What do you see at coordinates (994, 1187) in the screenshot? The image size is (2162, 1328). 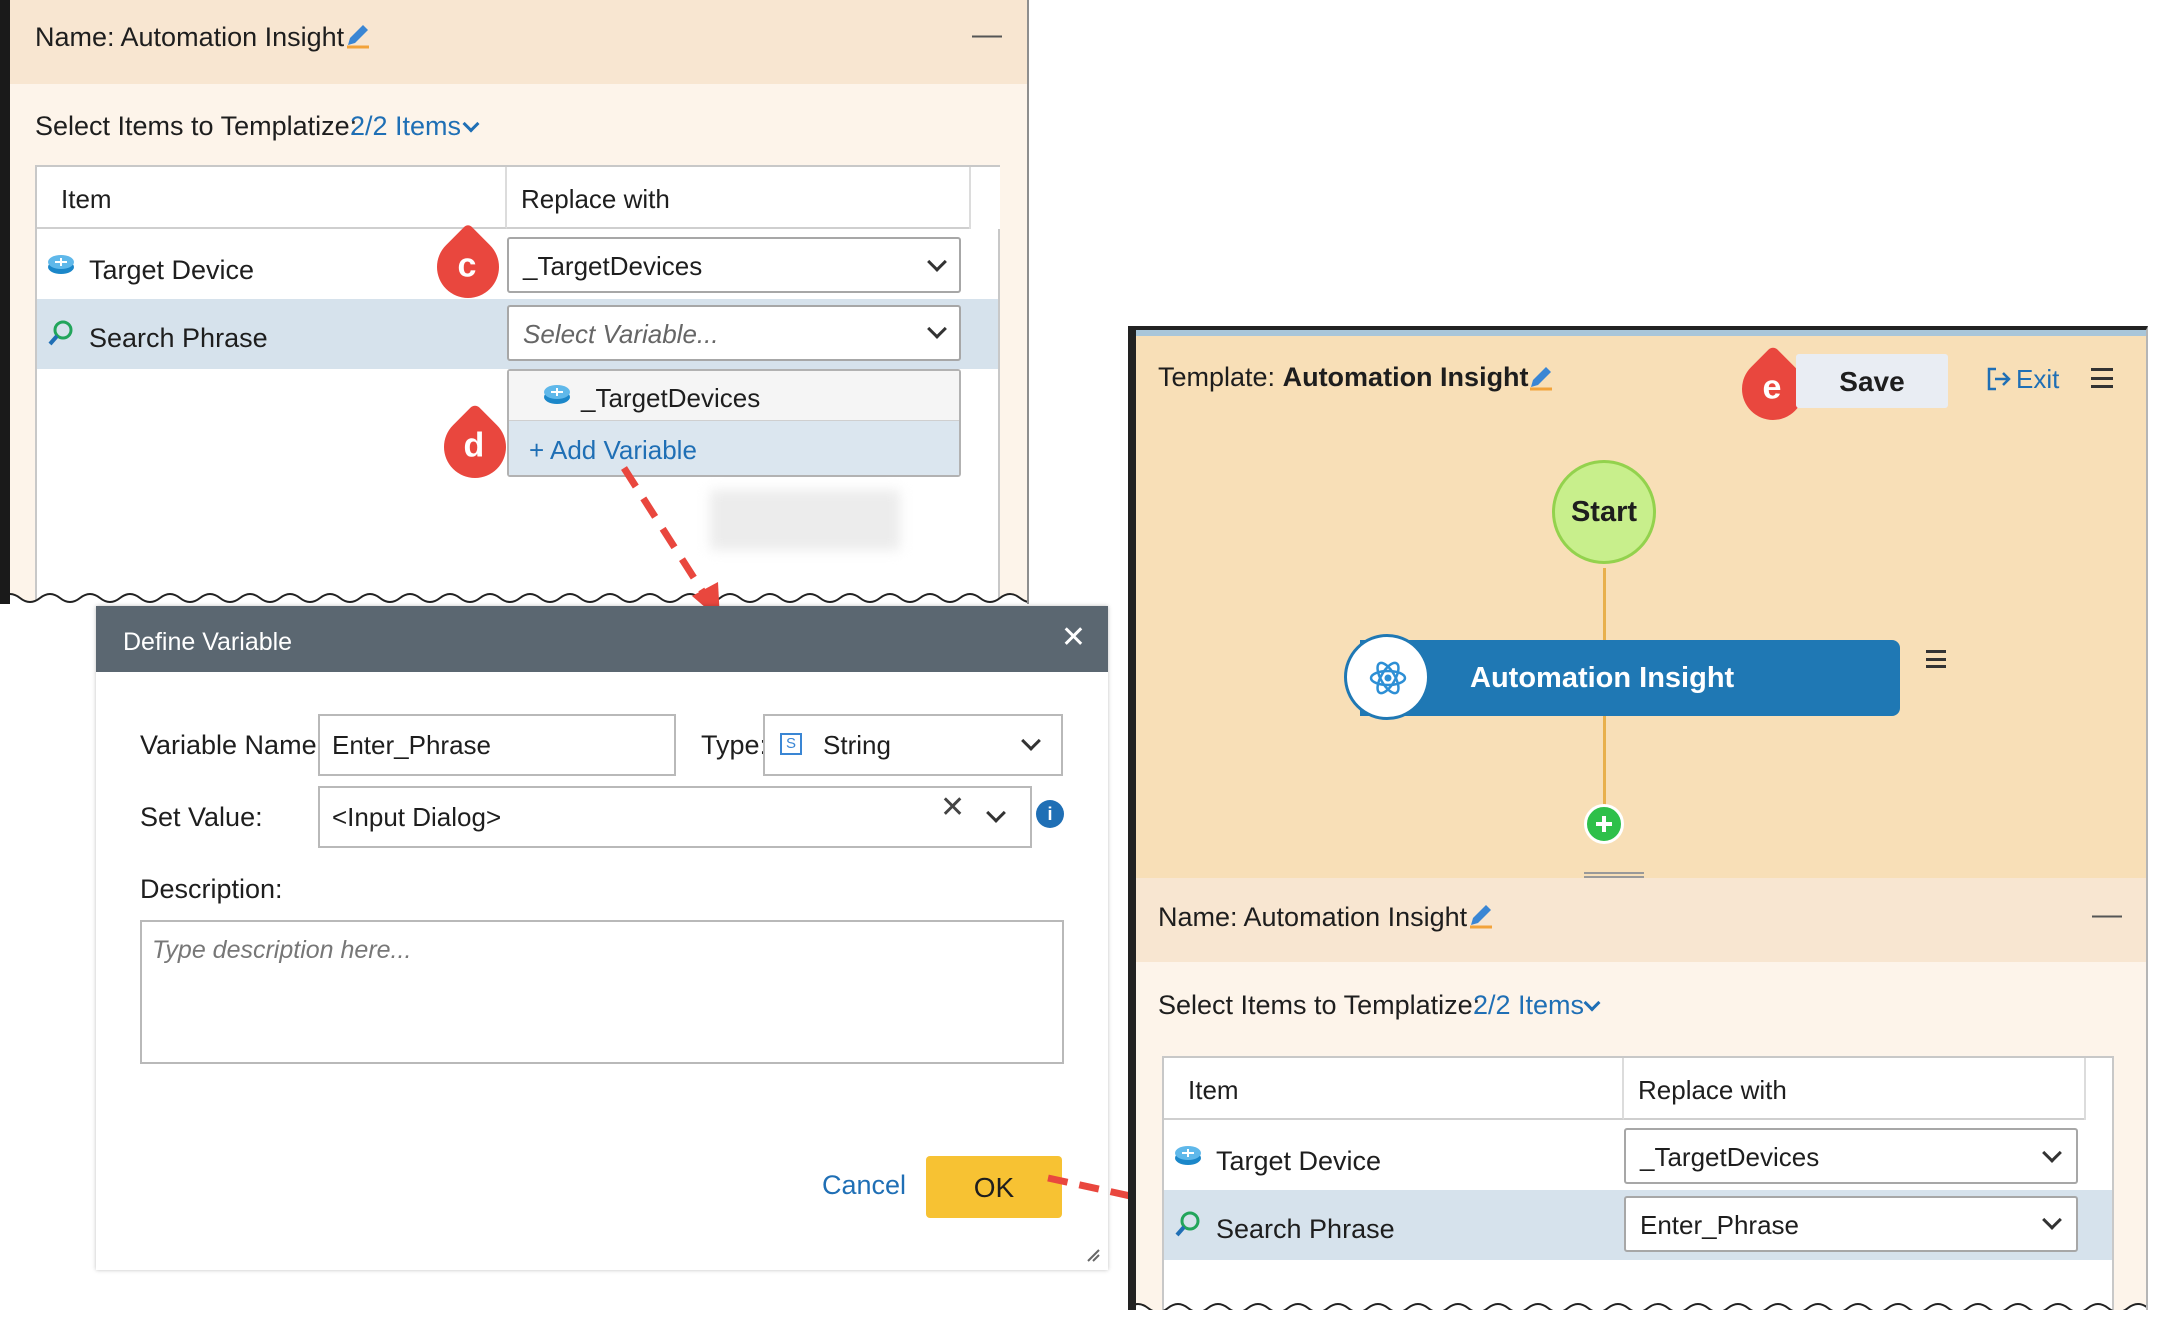 I see `ok-label: OK` at bounding box center [994, 1187].